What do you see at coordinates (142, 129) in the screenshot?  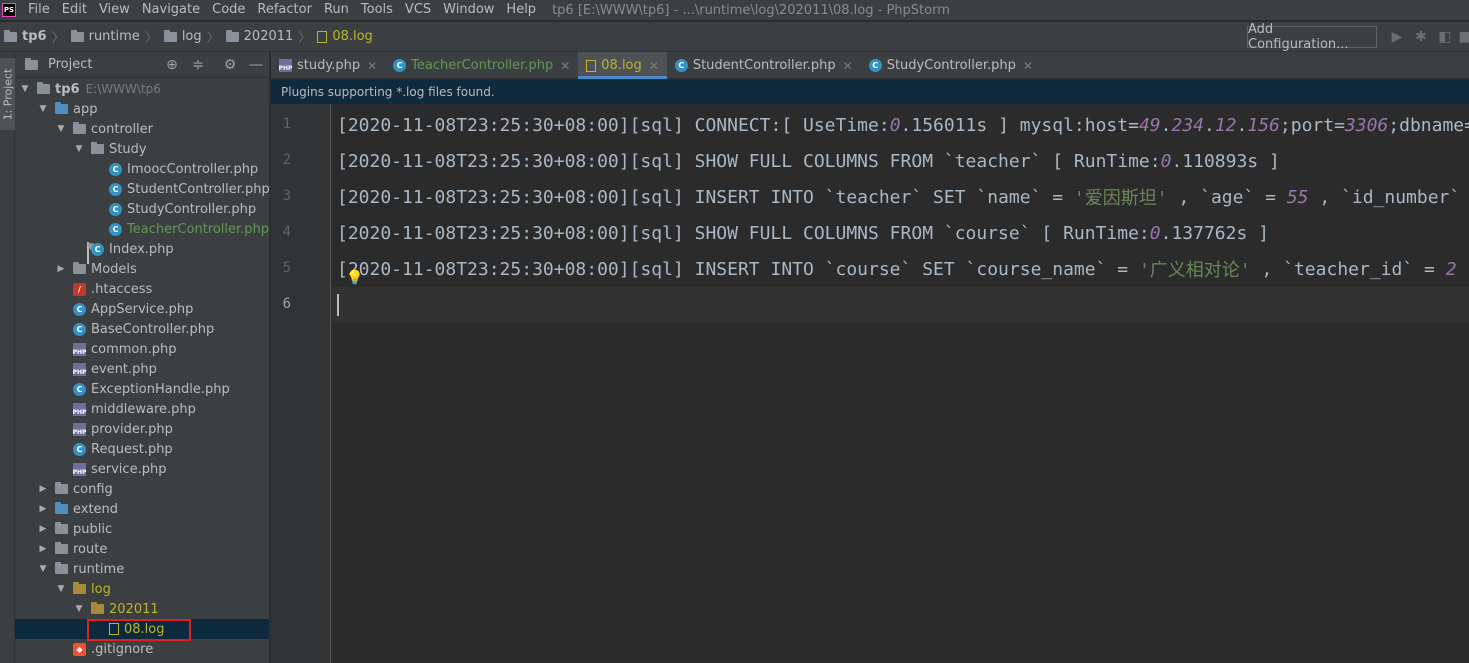 I see `tree-row: ▼ controller` at bounding box center [142, 129].